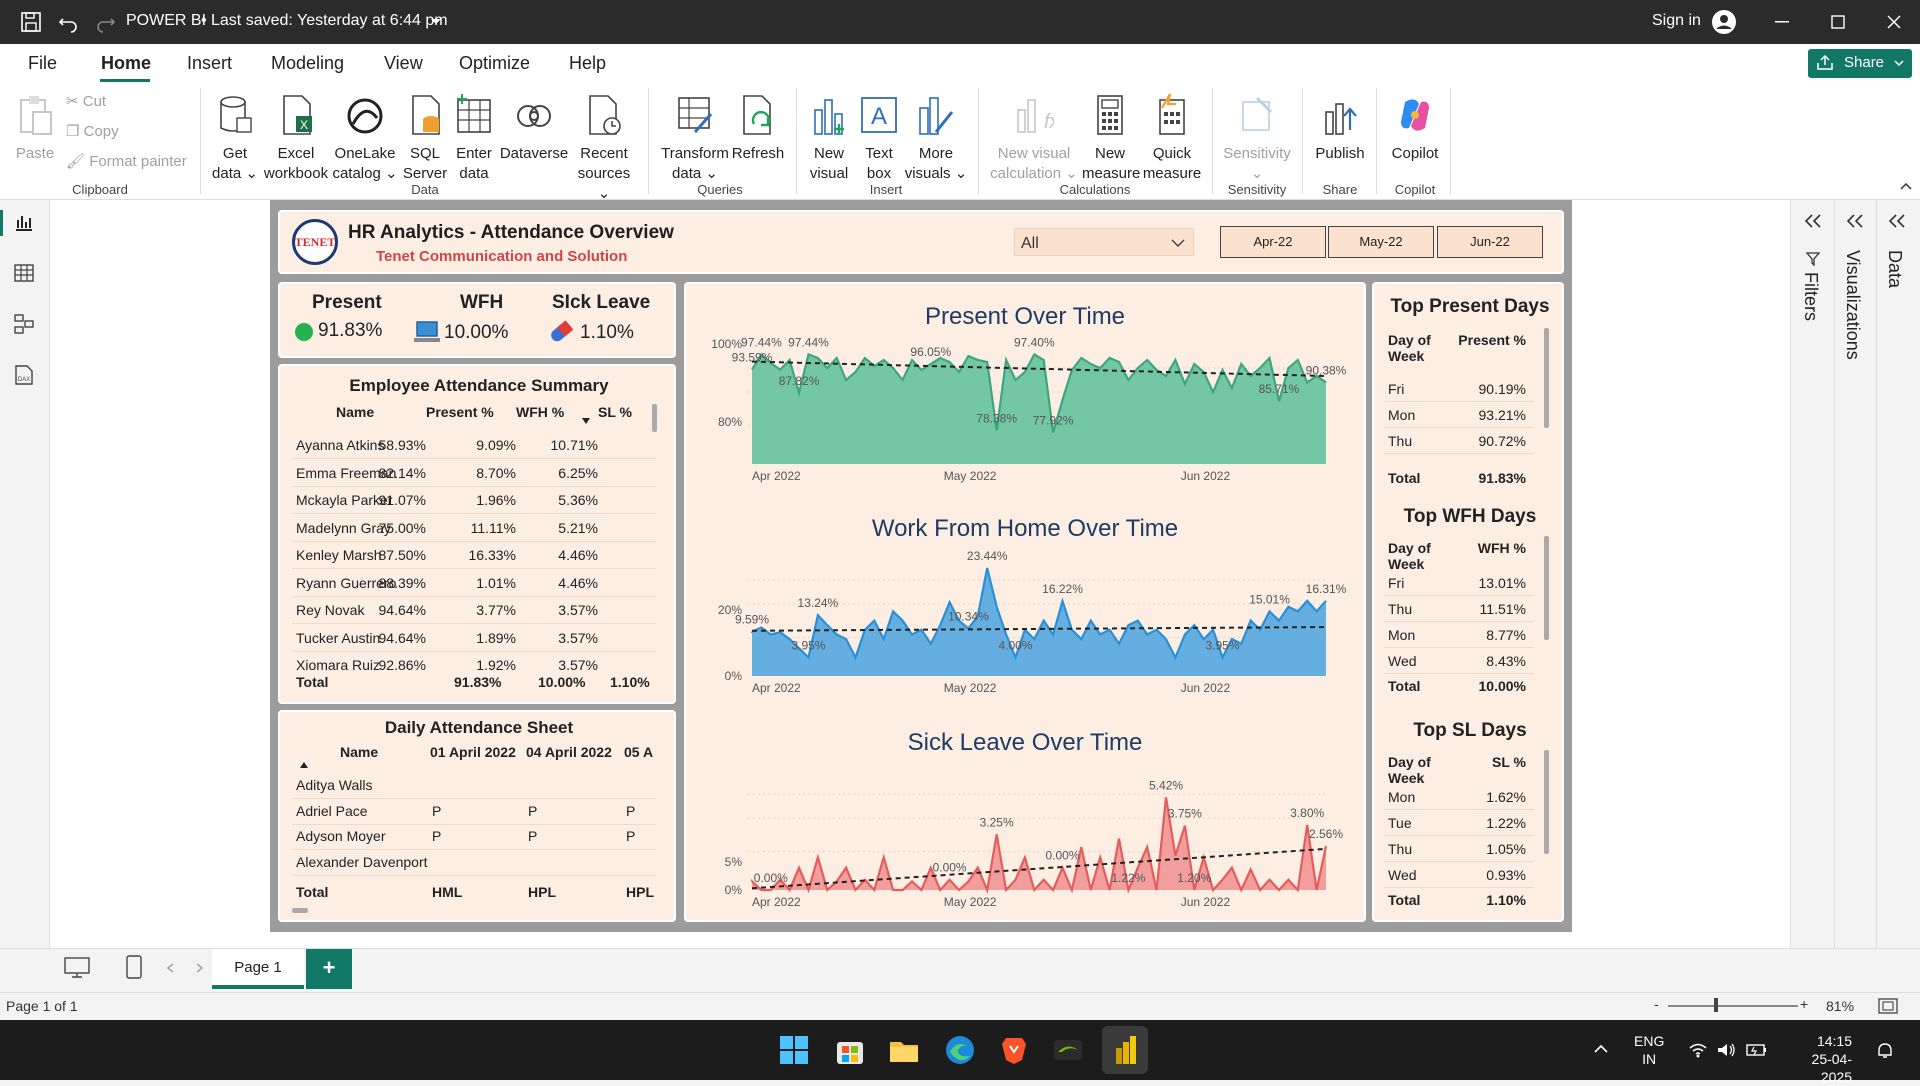 This screenshot has width=1920, height=1086. Describe the element at coordinates (474, 473) in the screenshot. I see `table-row: Emma Freeman 82.14% 8.70% 6.25%` at that location.